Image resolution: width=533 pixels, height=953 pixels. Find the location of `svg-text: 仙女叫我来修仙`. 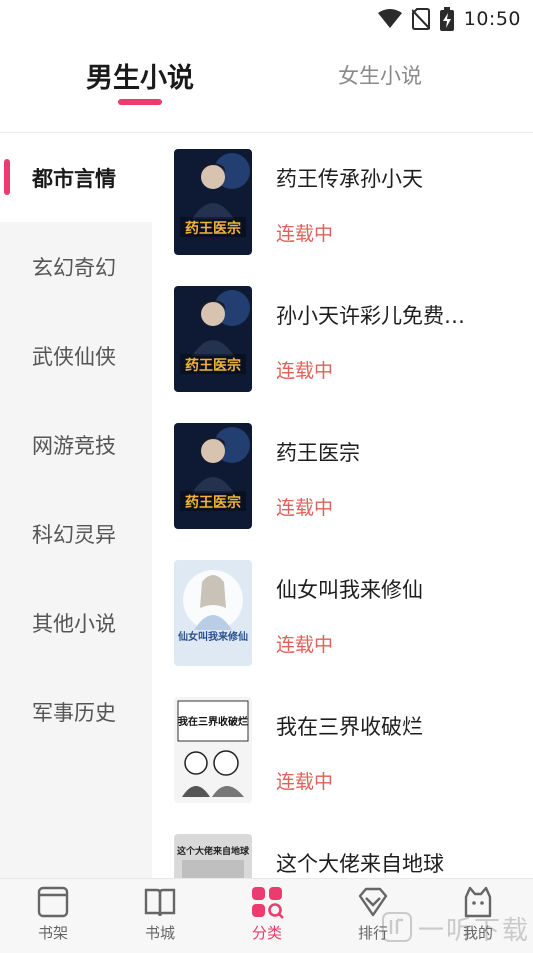

svg-text: 仙女叫我来修仙 is located at coordinates (213, 636).